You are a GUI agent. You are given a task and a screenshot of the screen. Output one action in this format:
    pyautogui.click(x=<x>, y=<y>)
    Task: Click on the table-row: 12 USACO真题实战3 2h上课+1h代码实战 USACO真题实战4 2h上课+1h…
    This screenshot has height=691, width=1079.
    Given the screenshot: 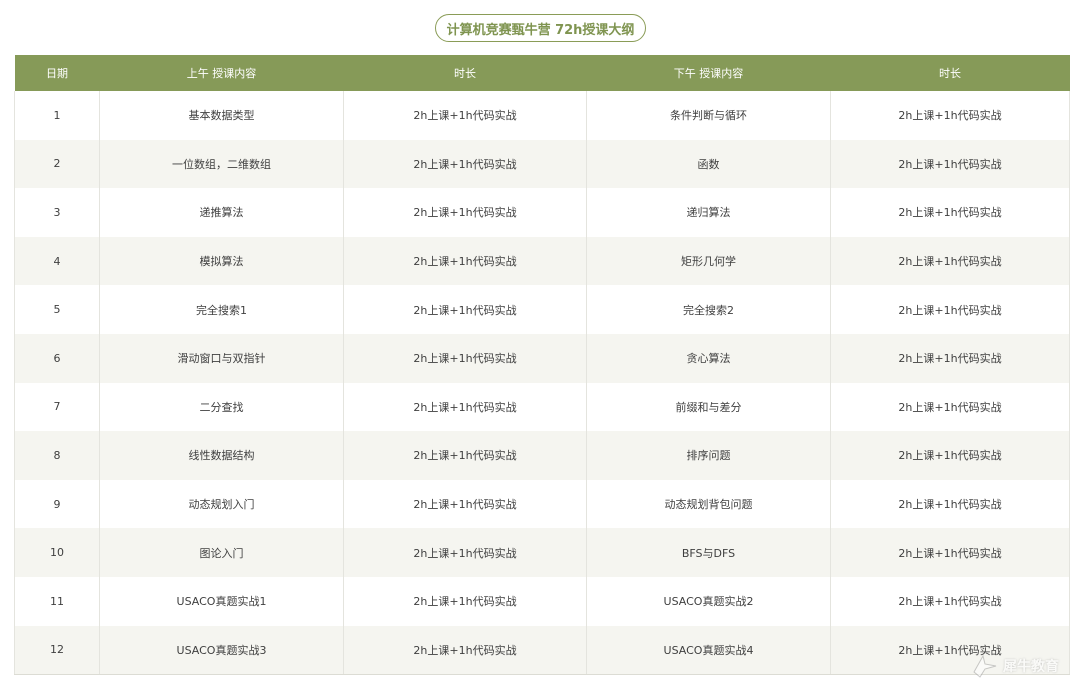 What is the action you would take?
    pyautogui.click(x=542, y=650)
    